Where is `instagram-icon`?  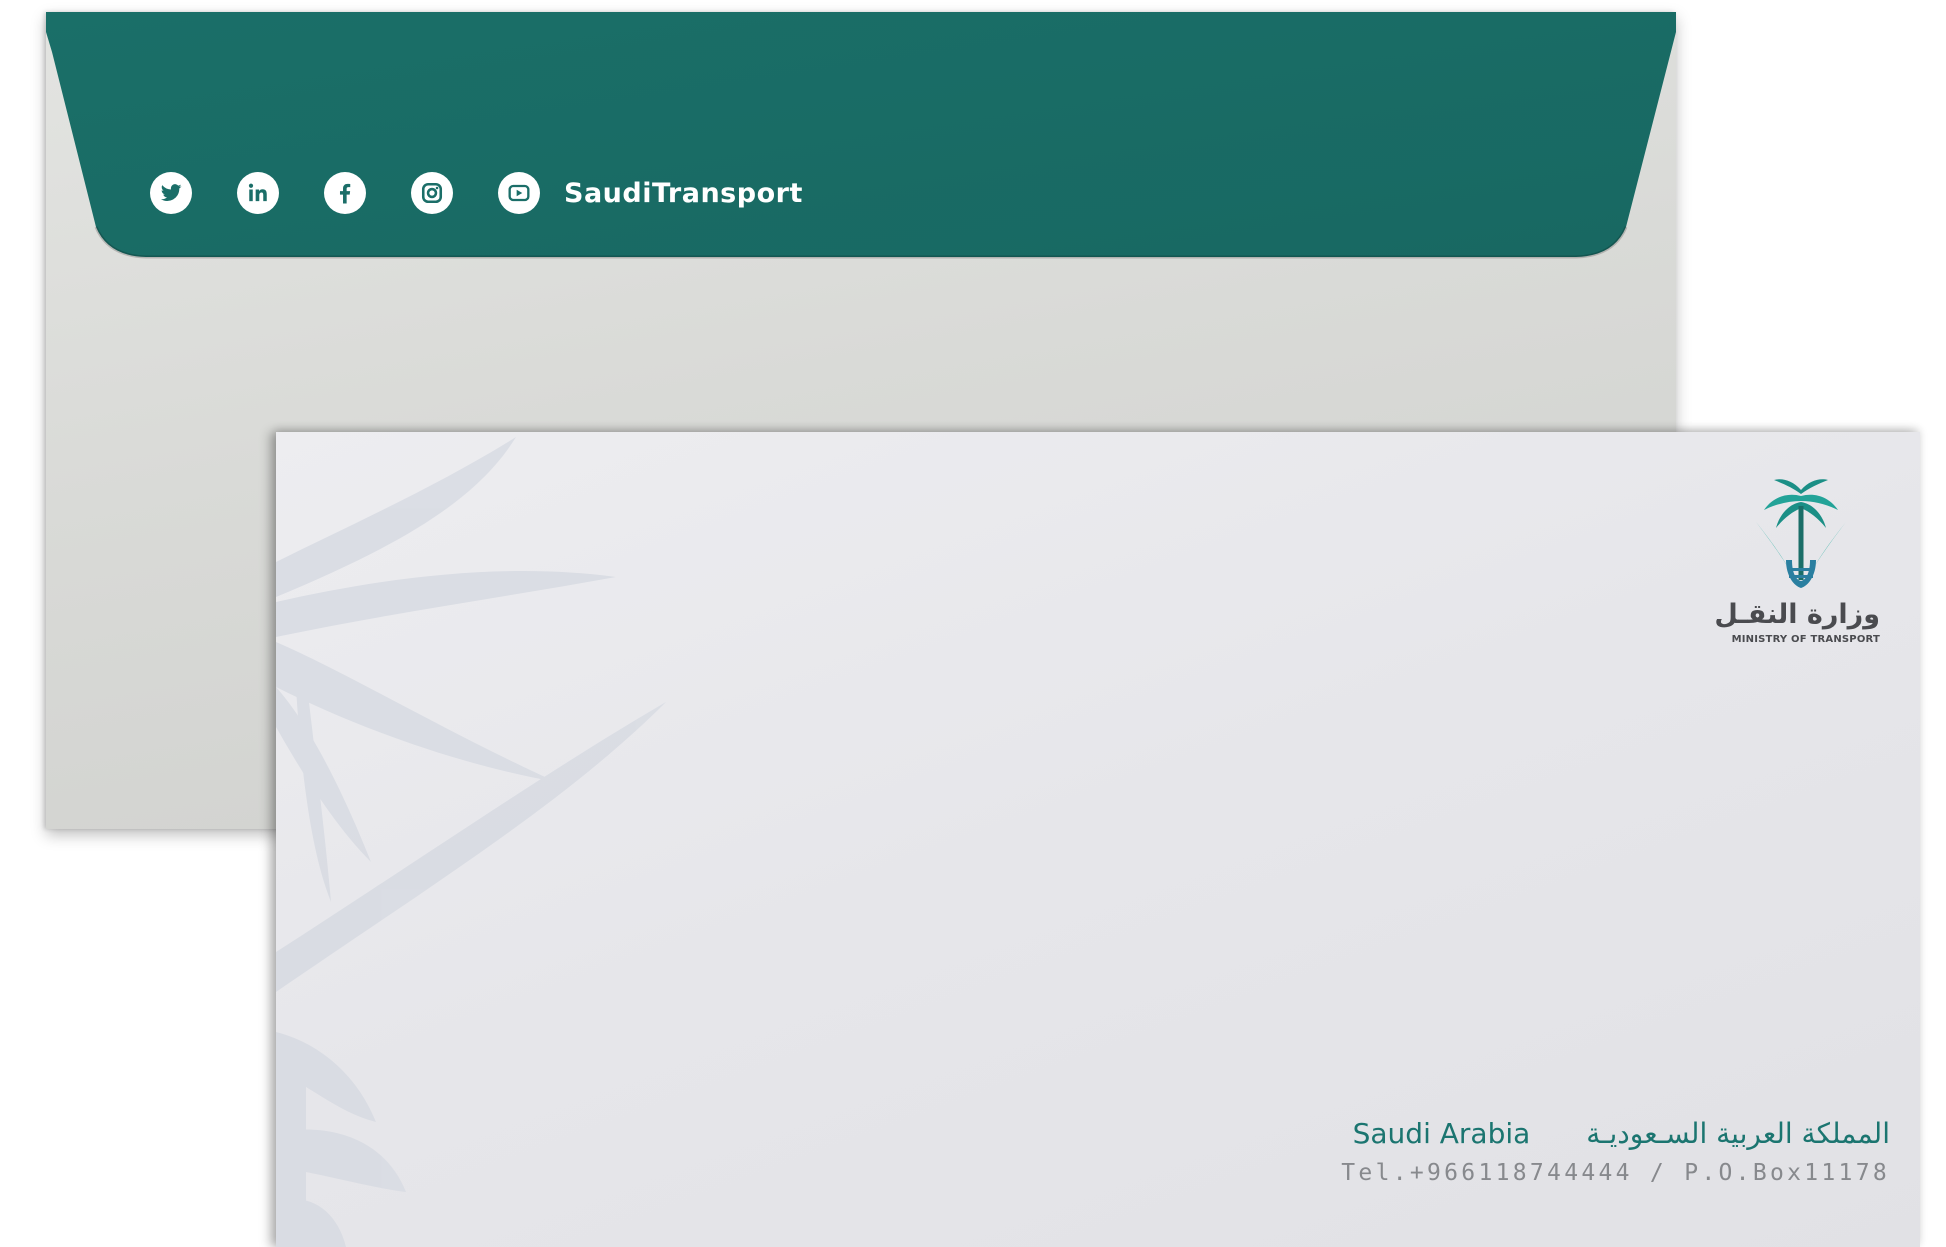
instagram-icon is located at coordinates (432, 193).